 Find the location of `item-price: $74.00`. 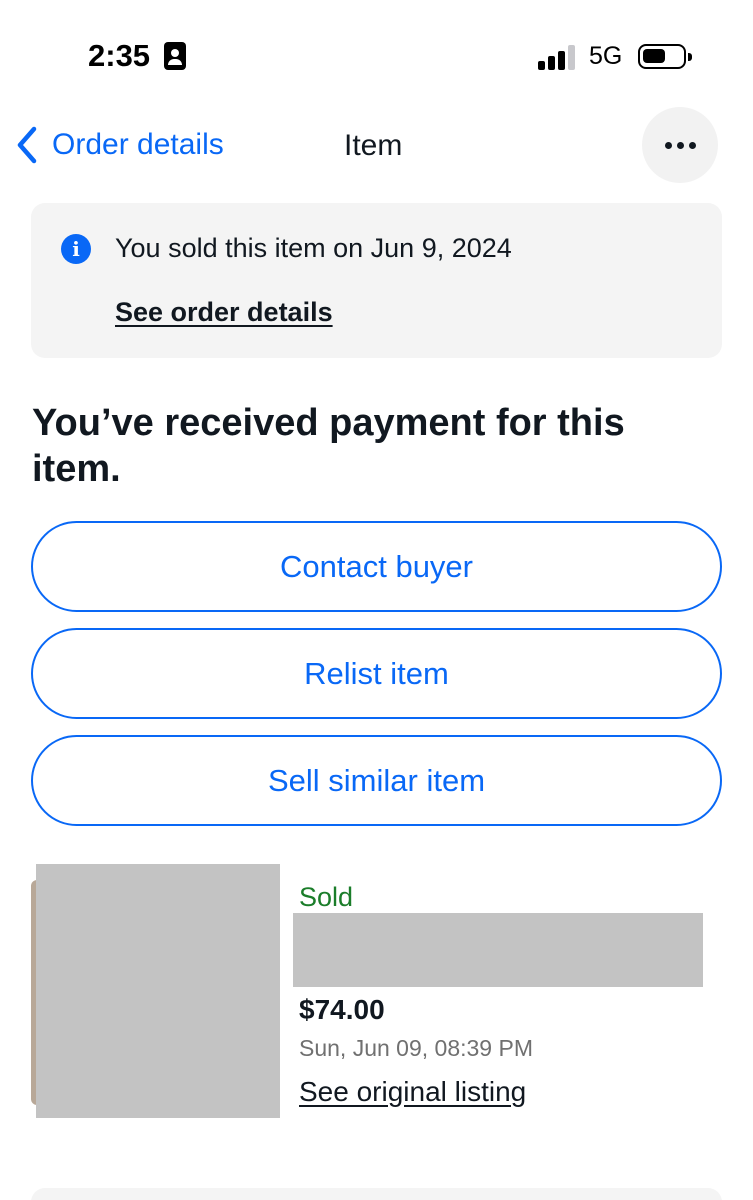

item-price: $74.00 is located at coordinates (342, 1009).